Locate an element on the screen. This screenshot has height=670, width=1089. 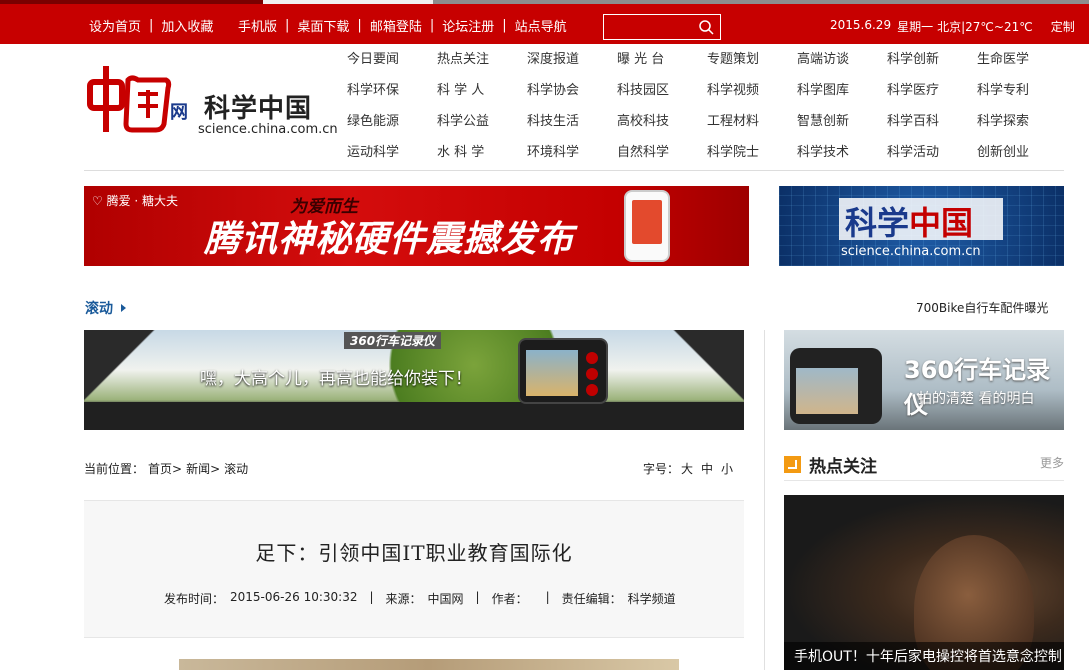
nav-item: 深度报道 is located at coordinates (572, 65).